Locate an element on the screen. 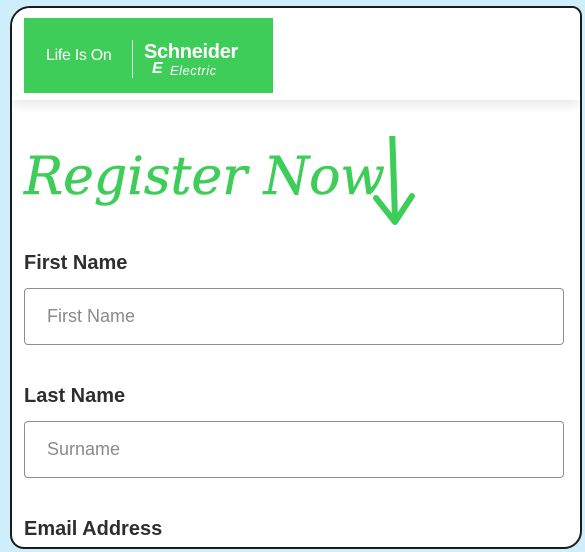  schneider-electric-logo: Life Is On Schneider E Electric is located at coordinates (148, 55).